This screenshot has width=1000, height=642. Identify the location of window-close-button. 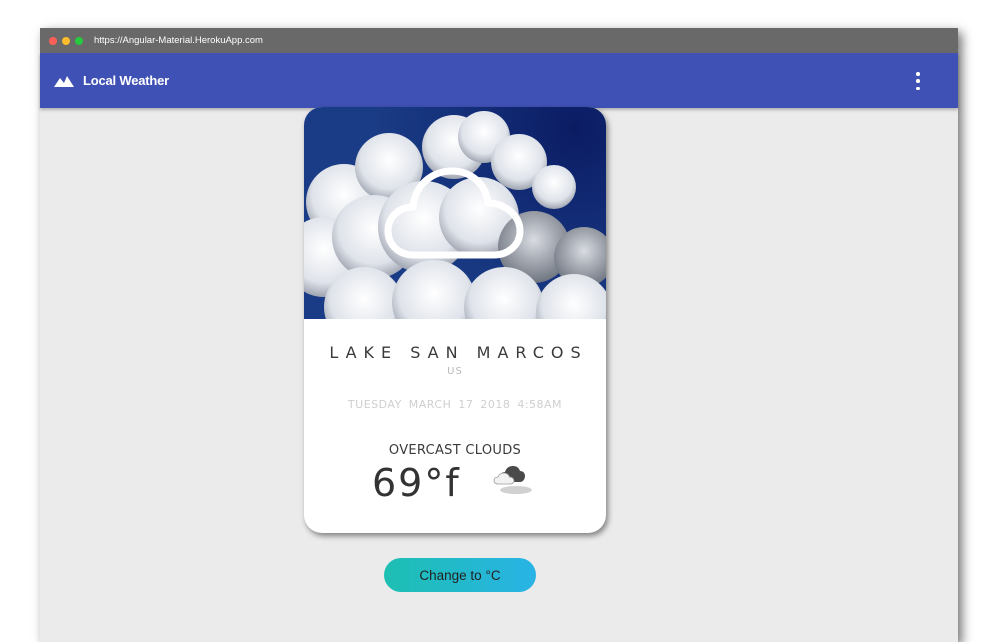
(53, 40).